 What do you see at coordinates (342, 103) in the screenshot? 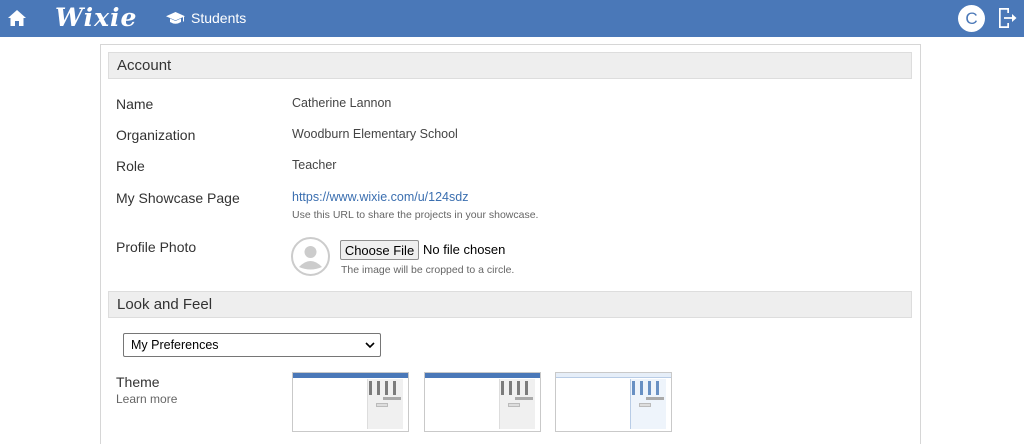
I see `name-value: Catherine Lannon` at bounding box center [342, 103].